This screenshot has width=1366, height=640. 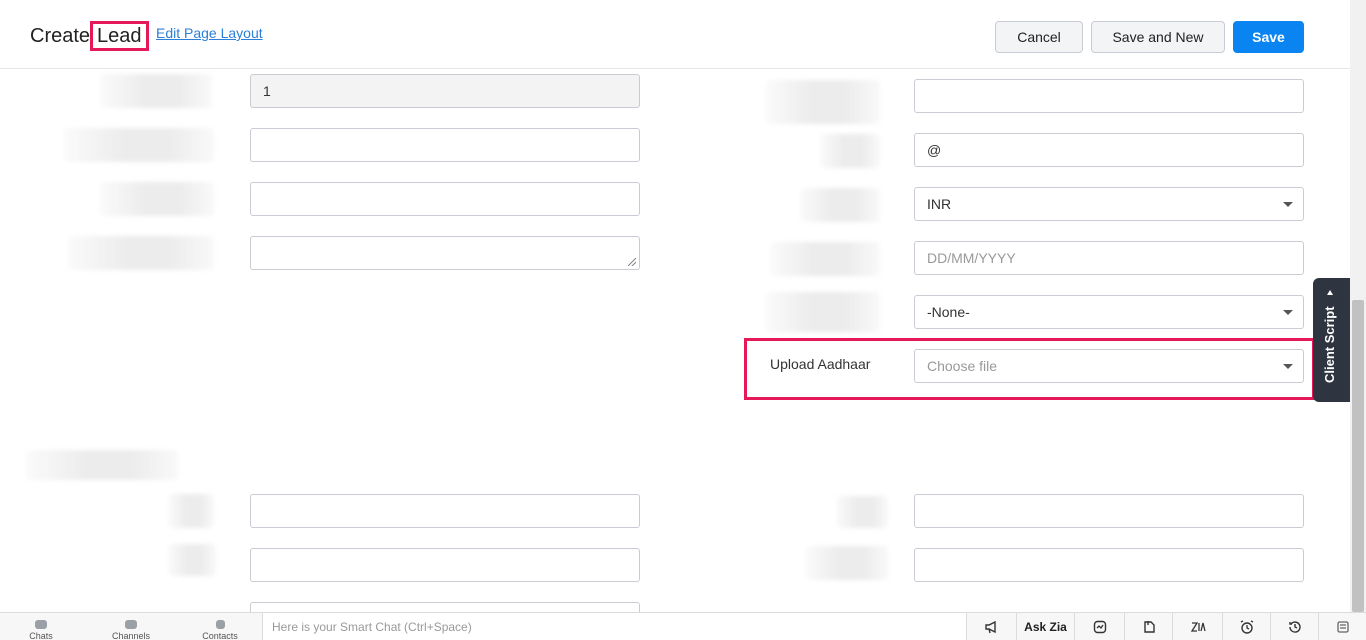 What do you see at coordinates (939, 204) in the screenshot?
I see `field-value: INR` at bounding box center [939, 204].